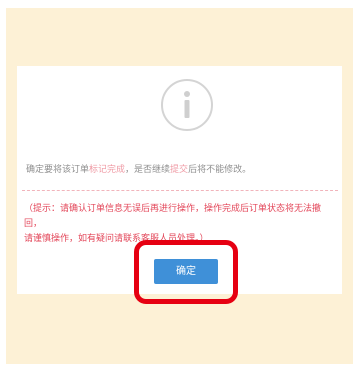  Describe the element at coordinates (173, 216) in the screenshot. I see `notice-line-1: （提示：请确认订单信息无误后再进行操作，操作完成后订单状态将无法撤回，` at that location.